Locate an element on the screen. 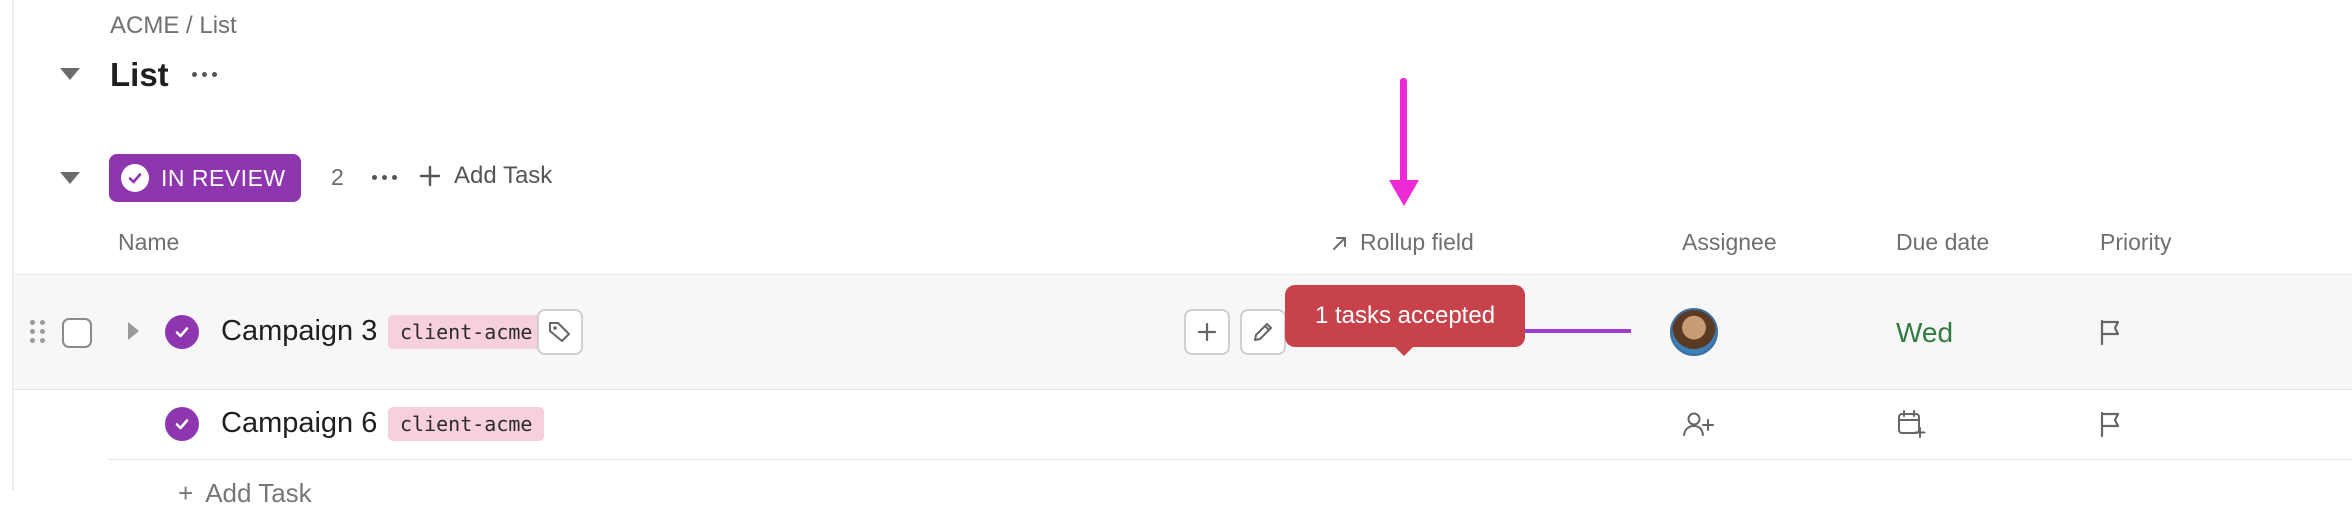  add-task-label: Add Task is located at coordinates (503, 175).